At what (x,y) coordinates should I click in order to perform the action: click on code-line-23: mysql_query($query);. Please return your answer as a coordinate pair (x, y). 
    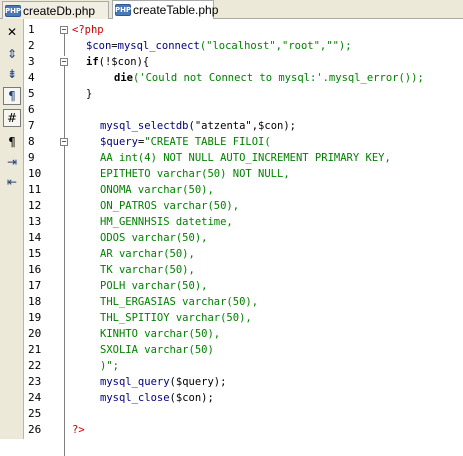
    Looking at the image, I should click on (163, 382).